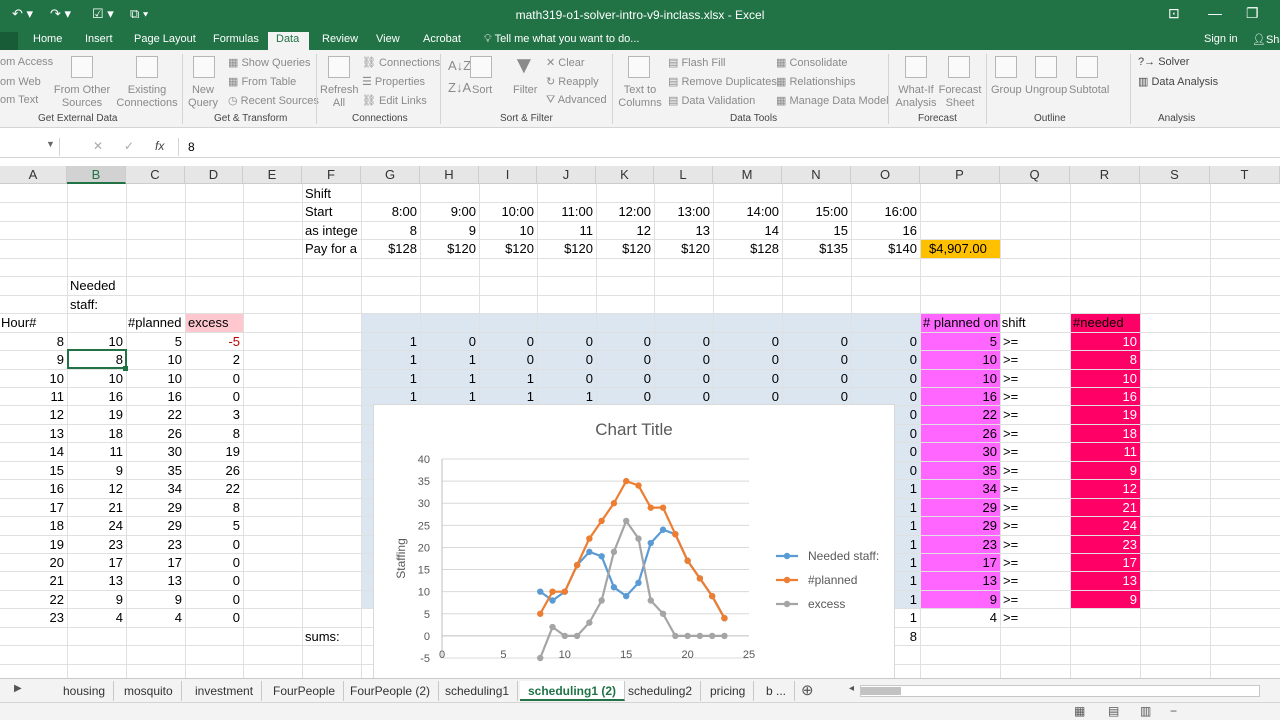 This screenshot has width=1280, height=720. What do you see at coordinates (625, 212) in the screenshot?
I see `cell-start-time: 12:00` at bounding box center [625, 212].